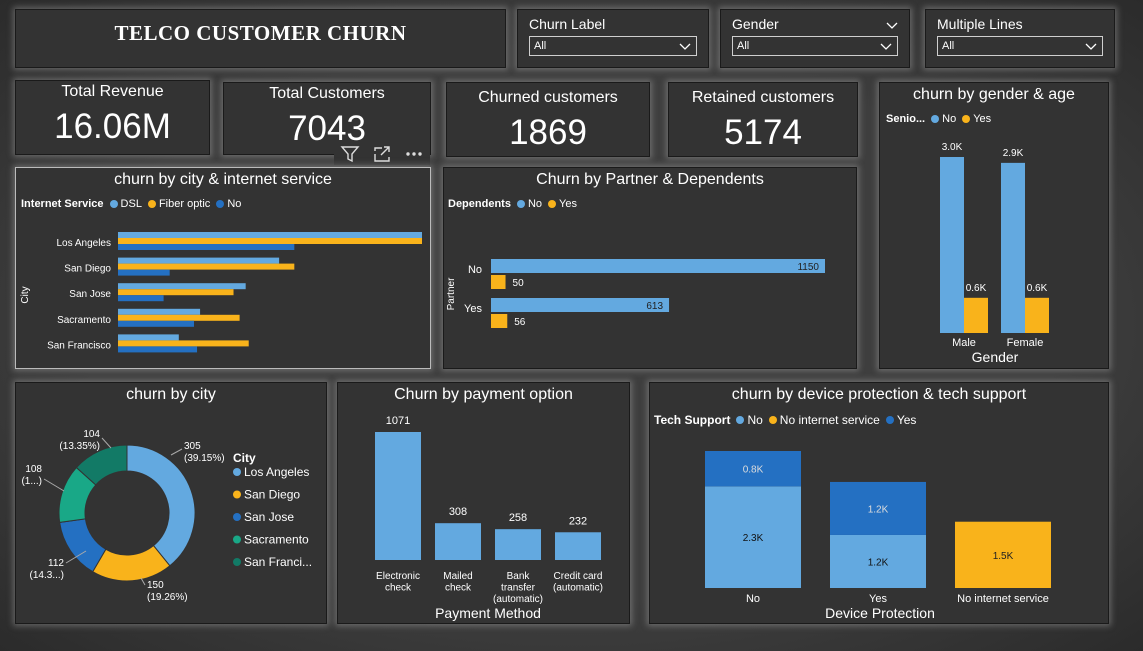 The image size is (1143, 651). Describe the element at coordinates (753, 538) in the screenshot. I see `data-label: 2.3K` at that location.